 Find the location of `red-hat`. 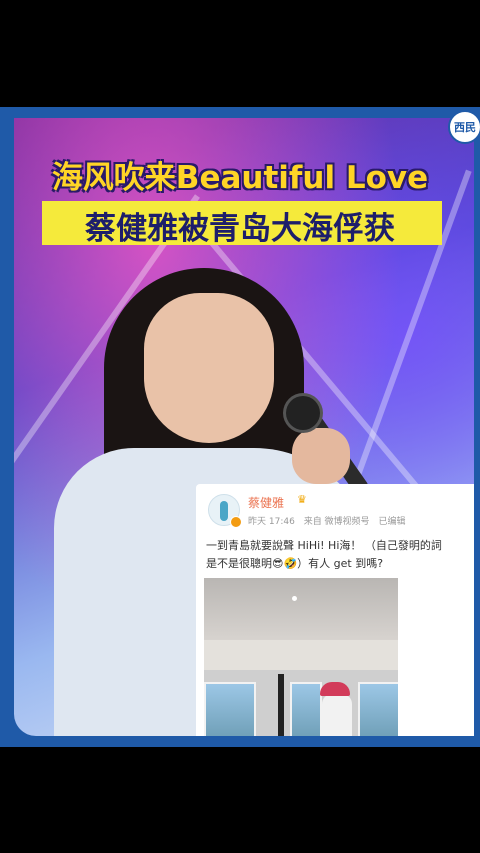

red-hat is located at coordinates (335, 689).